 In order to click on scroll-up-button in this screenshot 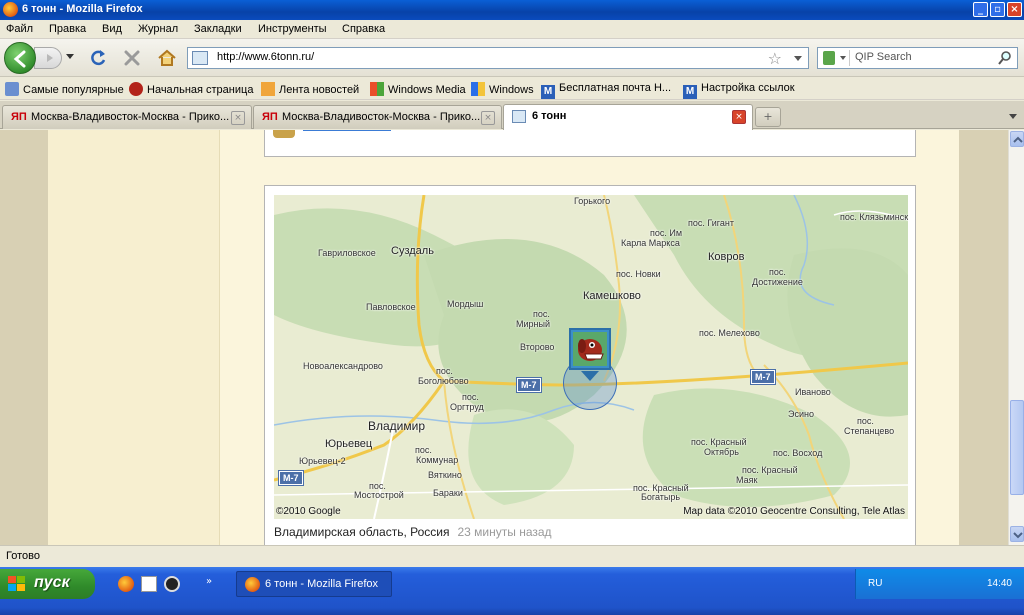, I will do `click(1017, 139)`.